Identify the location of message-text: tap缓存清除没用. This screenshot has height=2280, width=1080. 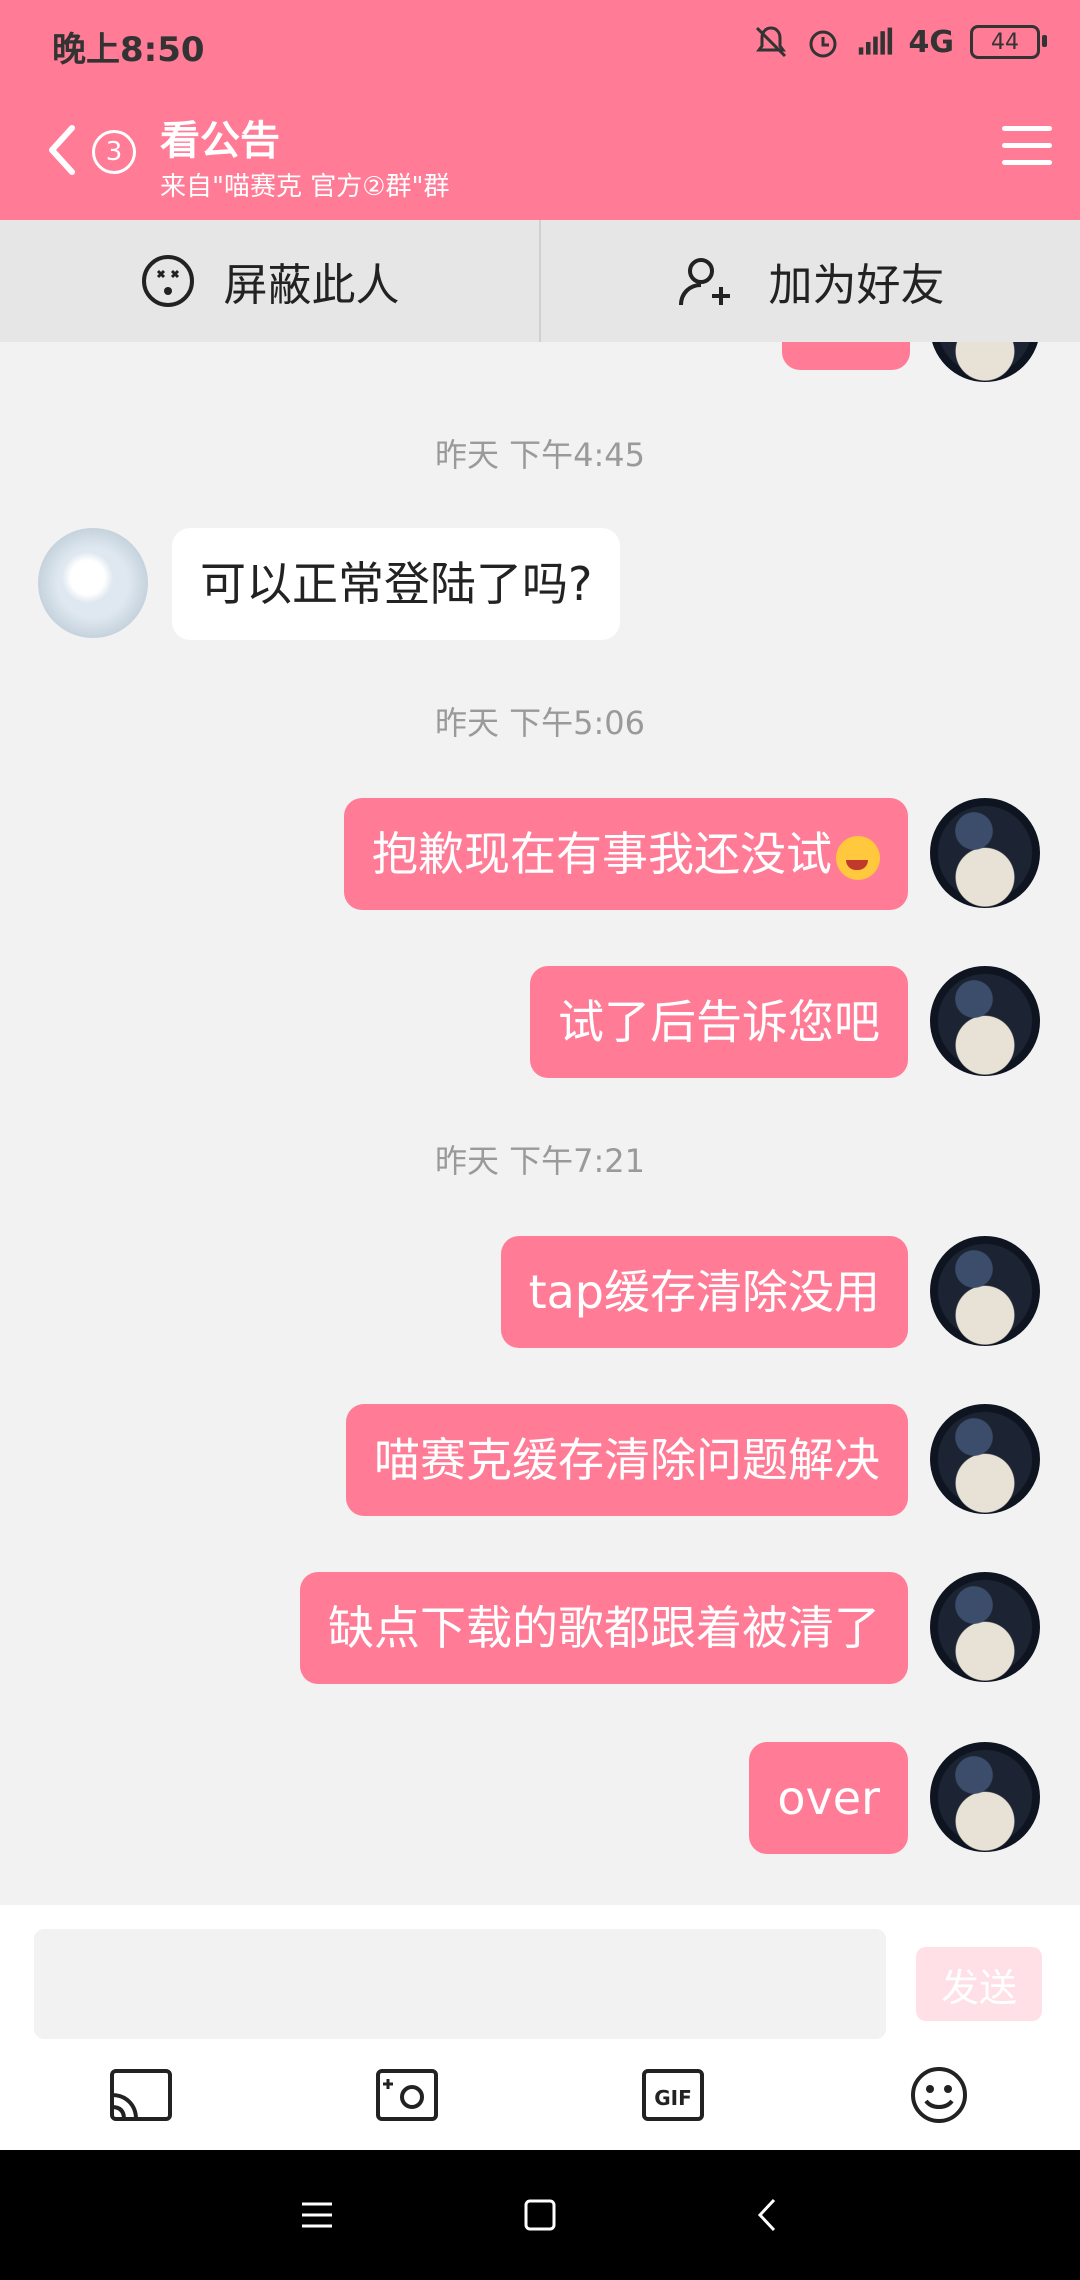
(704, 1292).